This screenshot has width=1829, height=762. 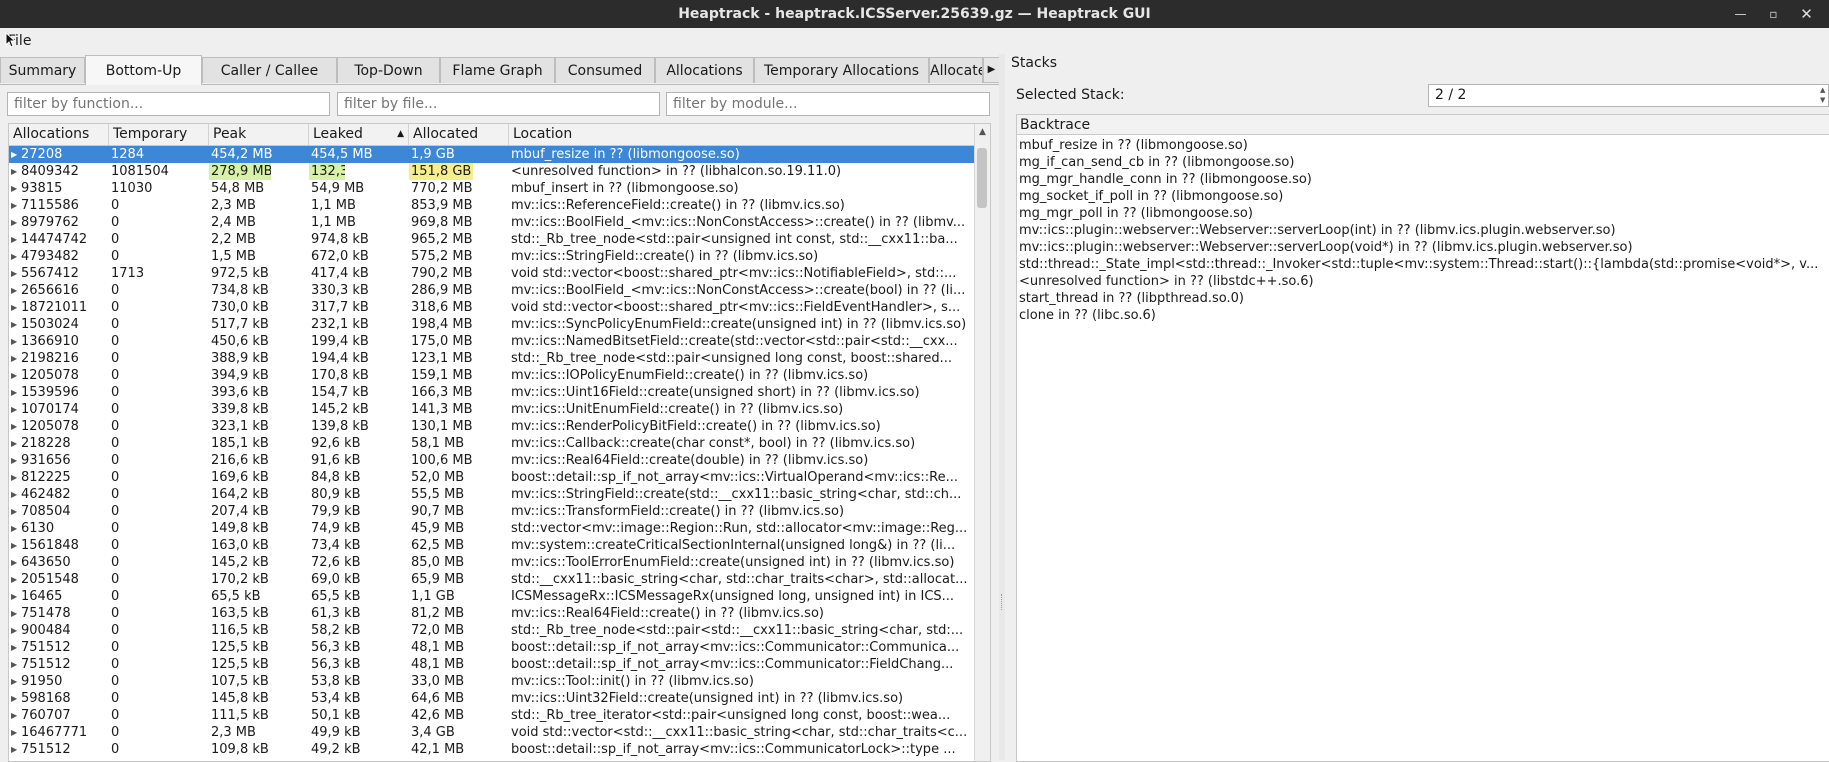 What do you see at coordinates (497, 70) in the screenshot?
I see `tab-flame-graph: Flame Graph` at bounding box center [497, 70].